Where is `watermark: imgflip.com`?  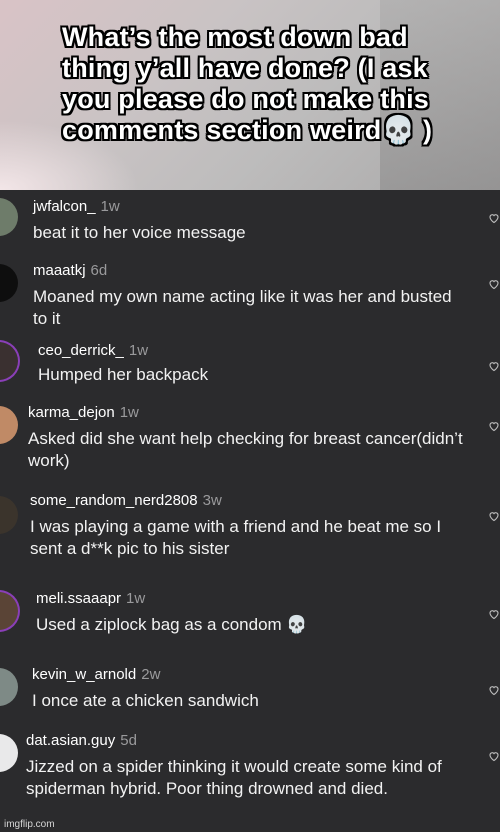 watermark: imgflip.com is located at coordinates (29, 824).